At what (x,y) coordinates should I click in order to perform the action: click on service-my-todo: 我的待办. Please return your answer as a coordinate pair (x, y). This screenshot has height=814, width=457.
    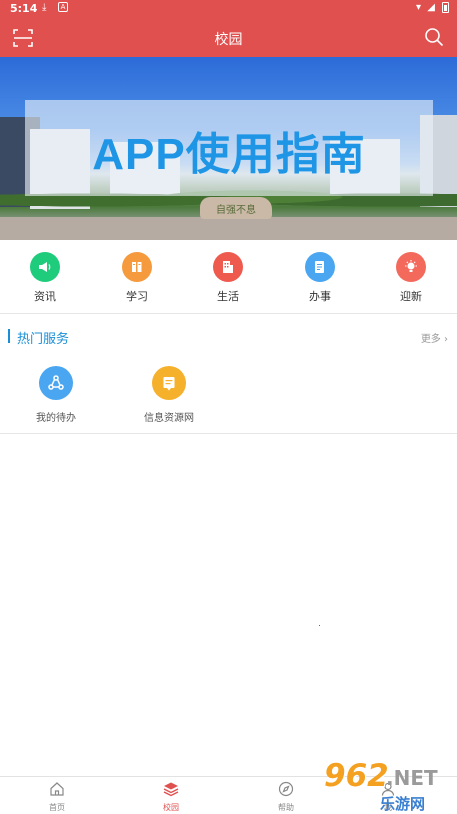
    Looking at the image, I should click on (56, 395).